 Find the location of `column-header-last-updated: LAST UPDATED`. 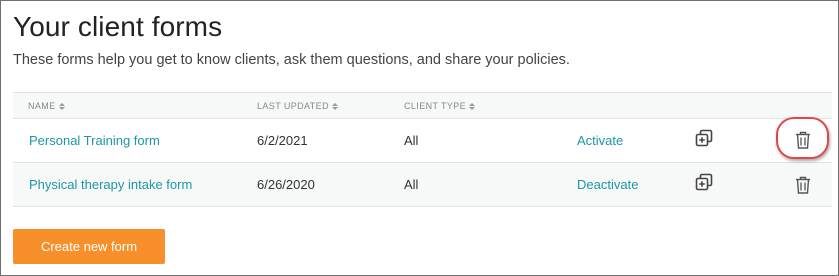

column-header-last-updated: LAST UPDATED is located at coordinates (297, 106).